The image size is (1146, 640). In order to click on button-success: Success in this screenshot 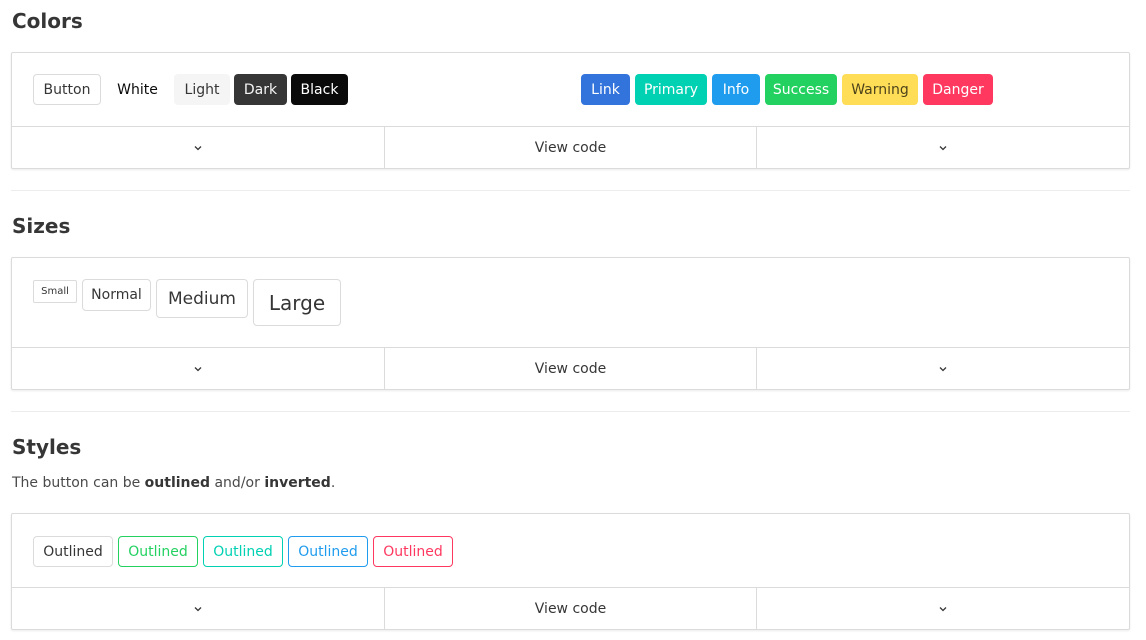, I will do `click(801, 89)`.